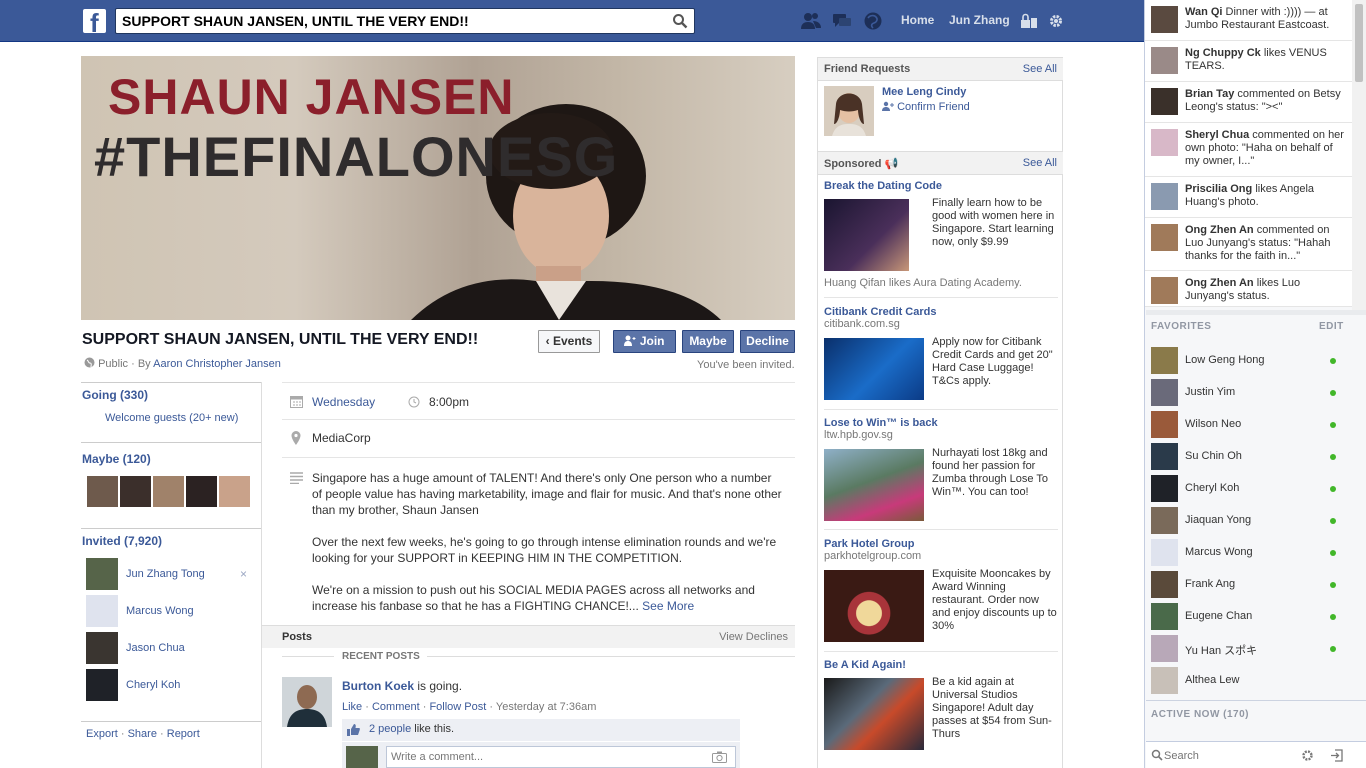  I want to click on ticker-story: Ng Chuppy Ck likes VENUS TEARS., so click(1248, 61).